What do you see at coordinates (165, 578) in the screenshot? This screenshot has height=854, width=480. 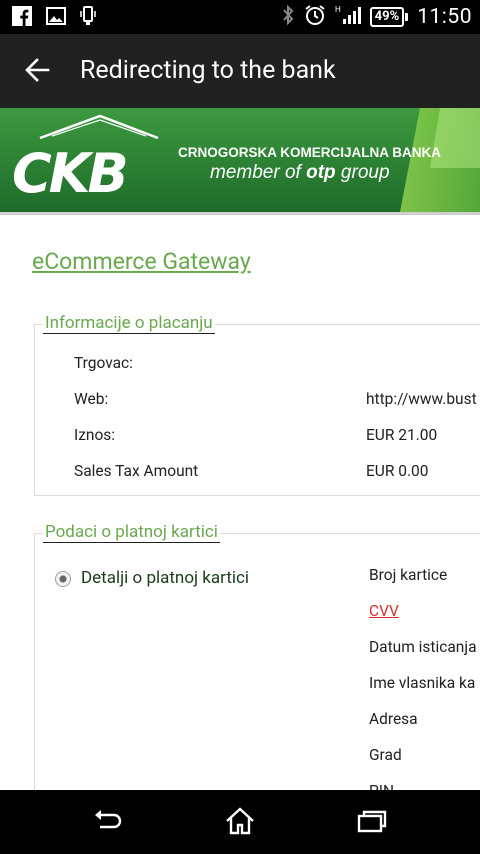 I see `card-details-label: Detalji o platnoj kartici` at bounding box center [165, 578].